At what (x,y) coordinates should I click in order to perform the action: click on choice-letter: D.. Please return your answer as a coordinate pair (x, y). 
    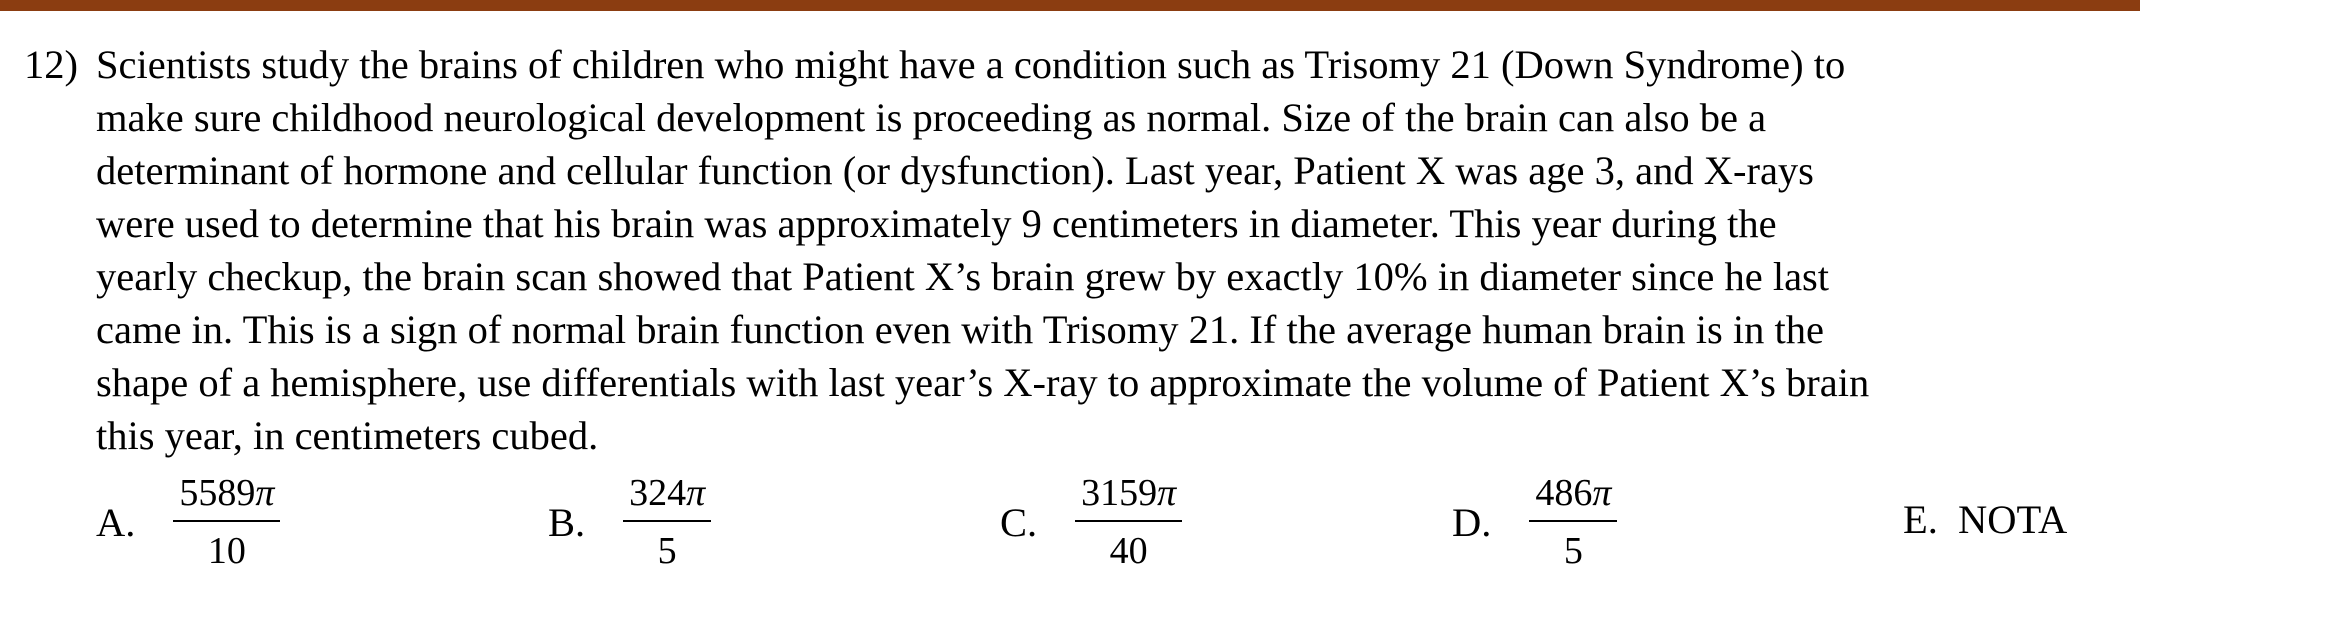
    Looking at the image, I should click on (1472, 522).